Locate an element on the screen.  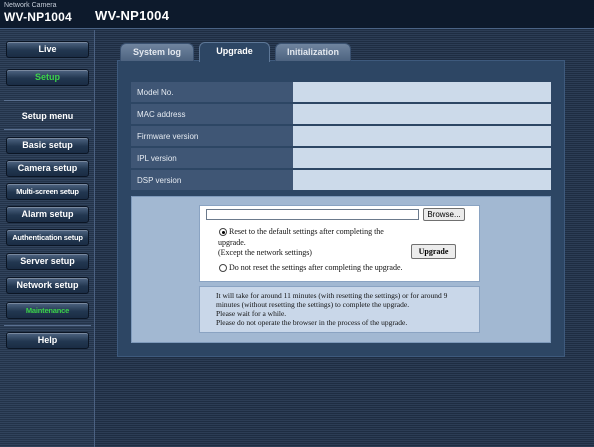
ipl-version-value is located at coordinates (422, 158).